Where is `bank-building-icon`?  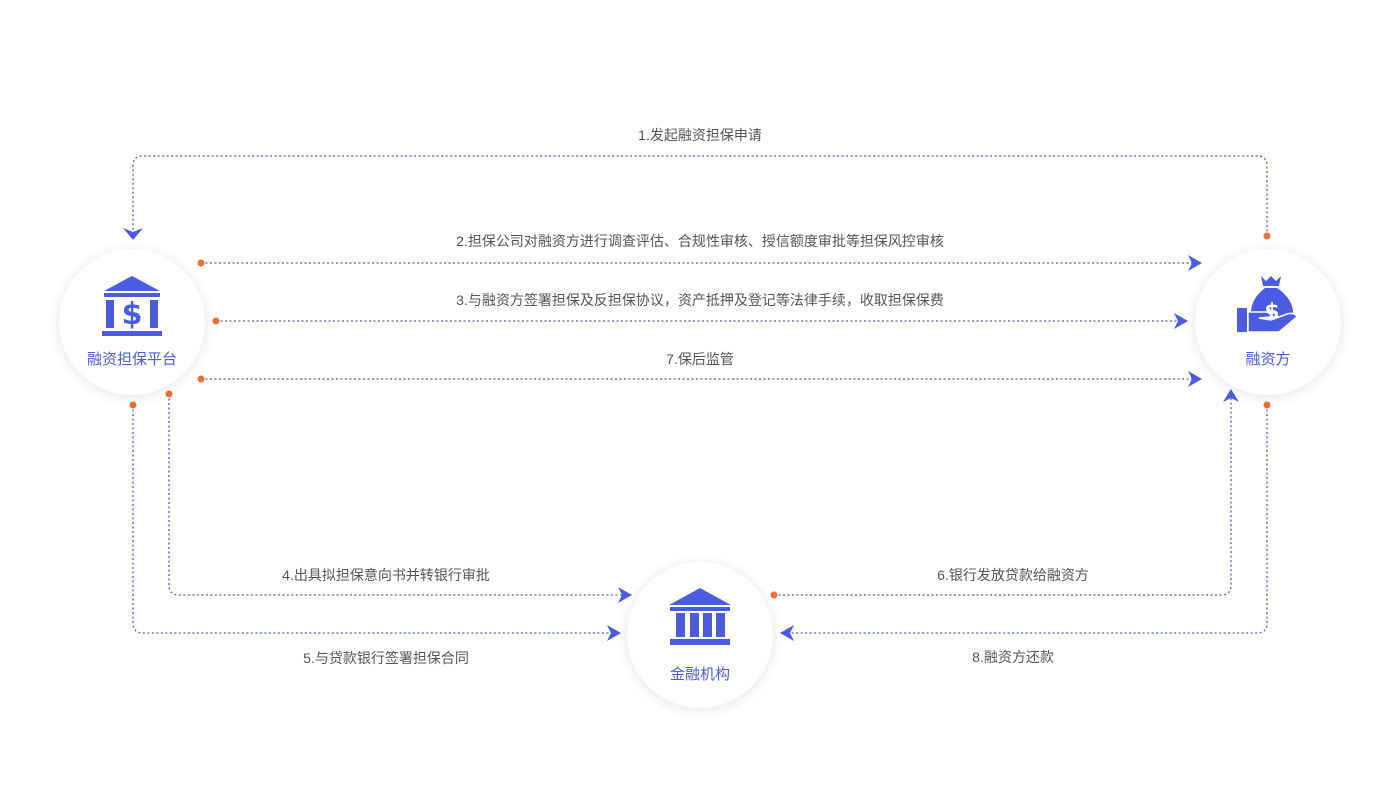 bank-building-icon is located at coordinates (700, 616).